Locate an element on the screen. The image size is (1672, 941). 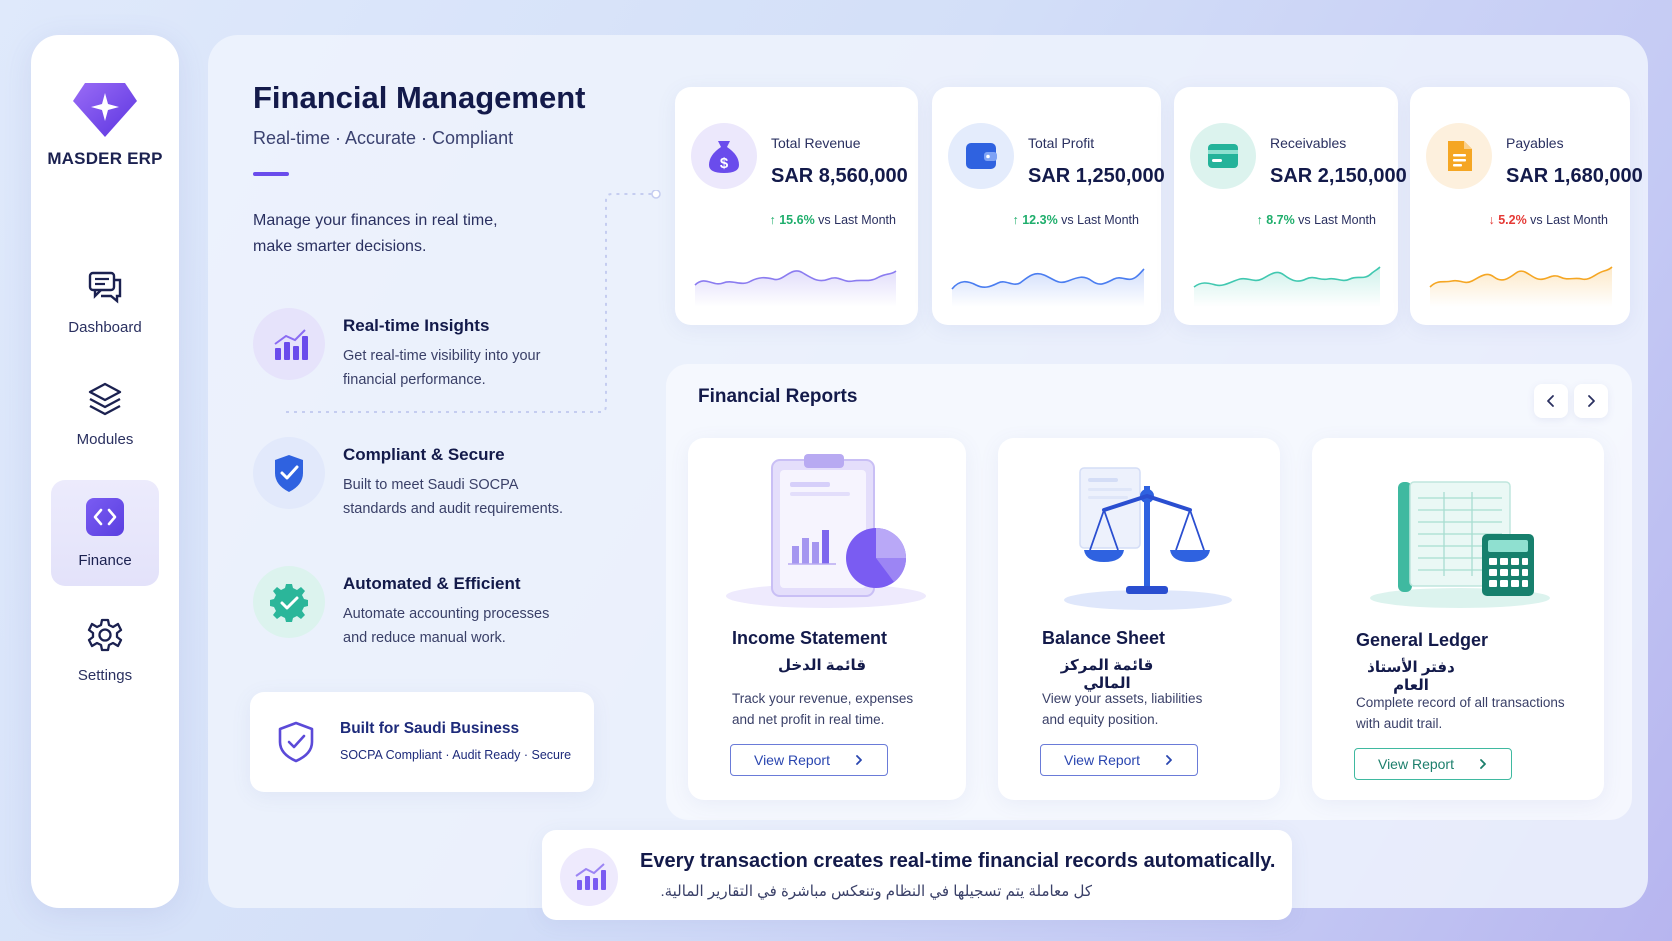
feature-desc-line: Automate accounting processes is located at coordinates (446, 614).